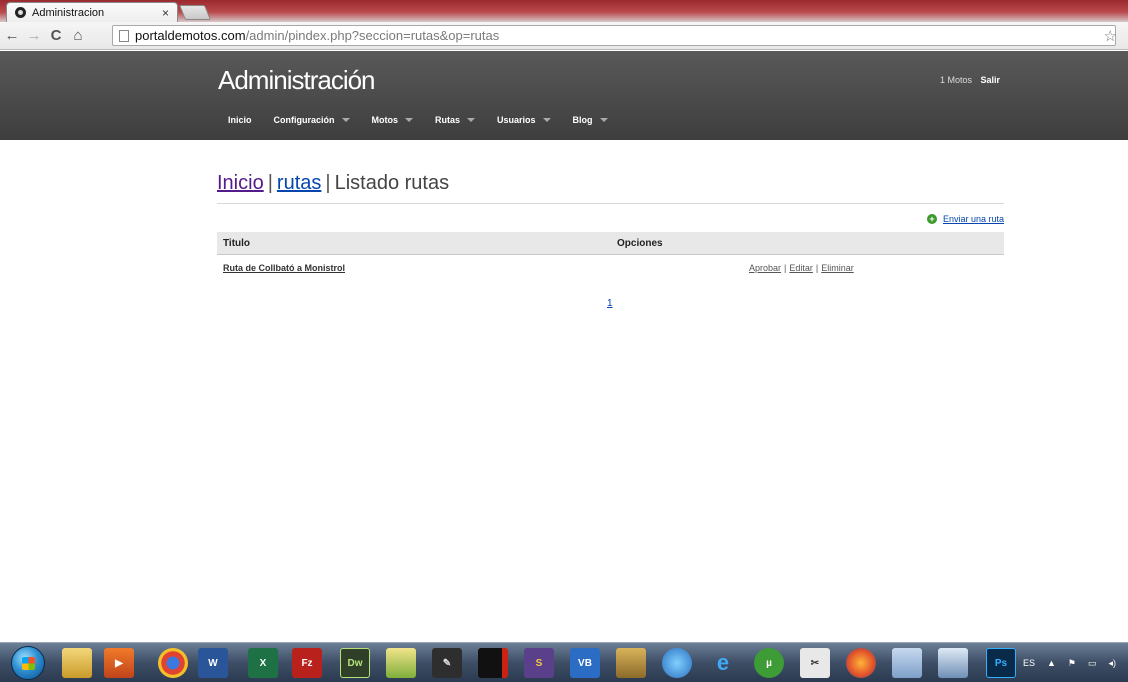 Image resolution: width=1128 pixels, height=682 pixels. I want to click on network-tray-icon: ▭, so click(1092, 663).